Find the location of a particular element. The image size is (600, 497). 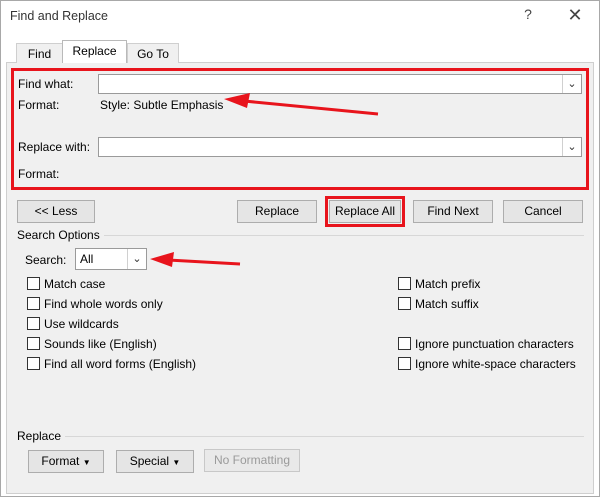

special-button-label: Special is located at coordinates (149, 461).